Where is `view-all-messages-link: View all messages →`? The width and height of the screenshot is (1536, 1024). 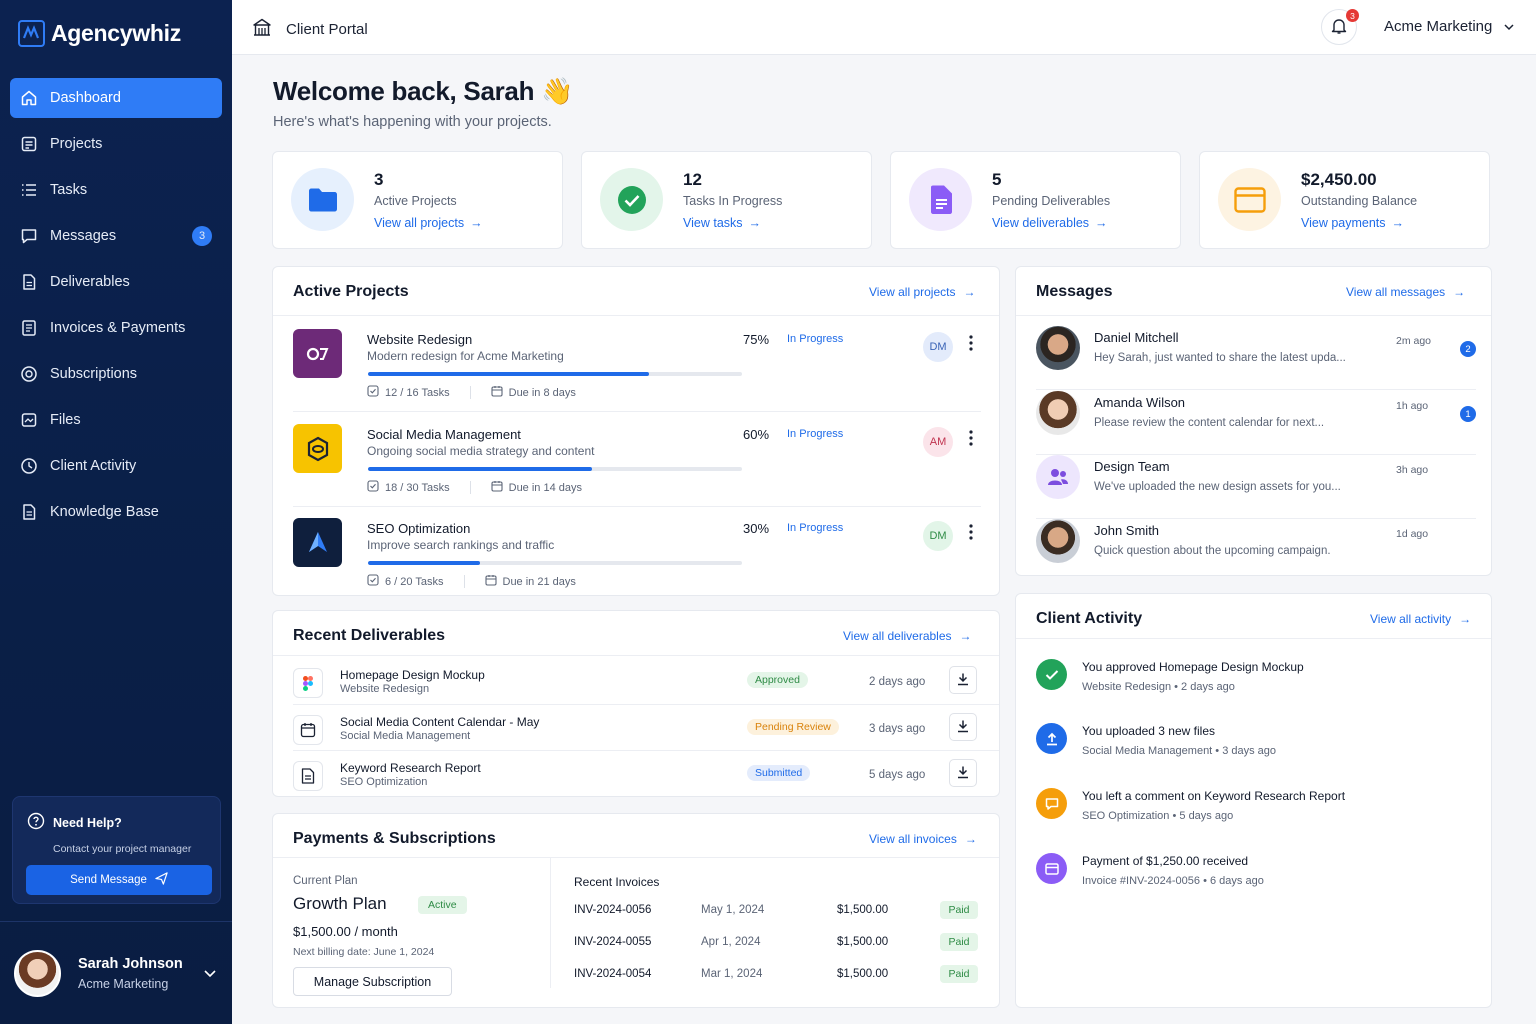
view-all-messages-link: View all messages → is located at coordinates (1405, 292).